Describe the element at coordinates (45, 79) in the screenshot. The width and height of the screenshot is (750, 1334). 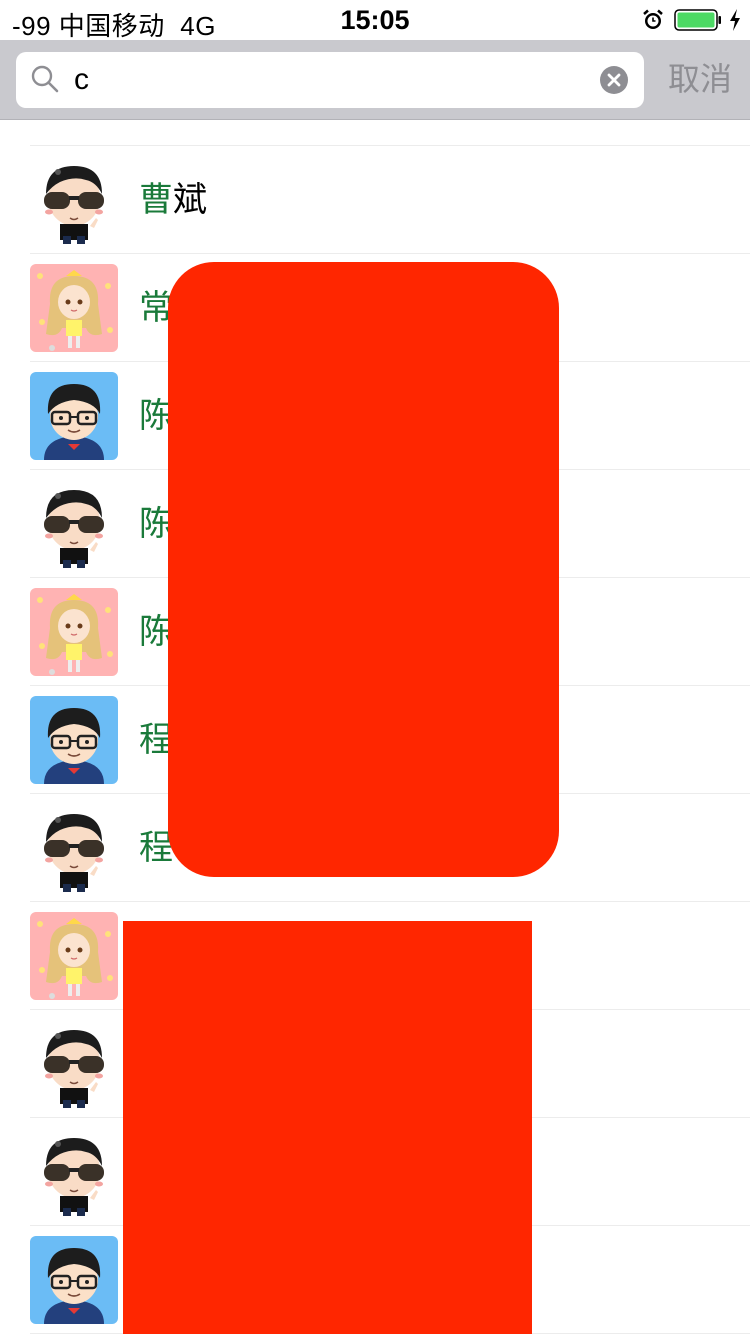
I see `magnifier-icon` at that location.